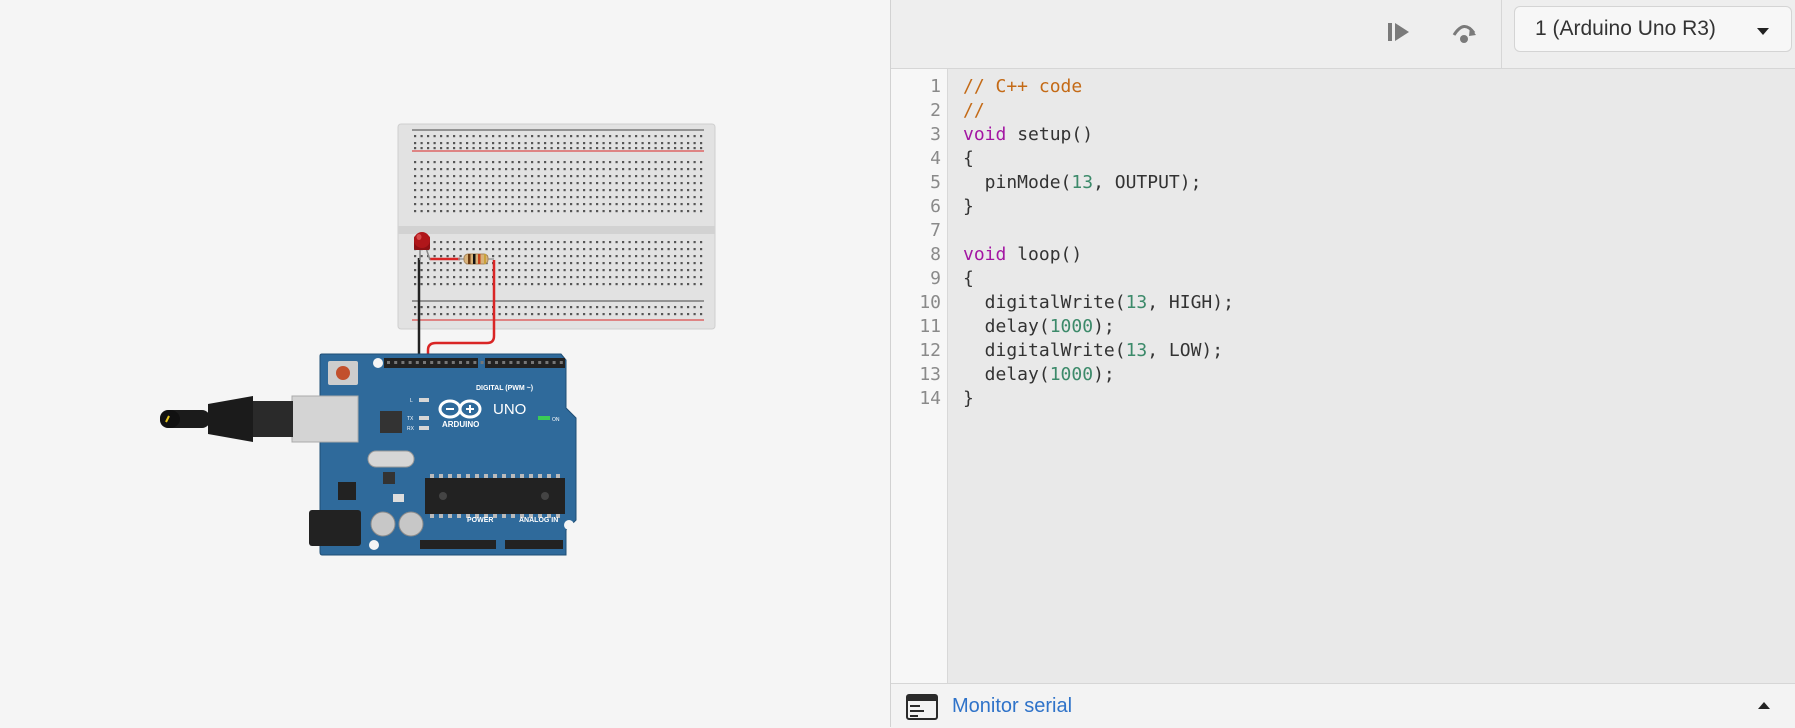  I want to click on code-line: digitalWrite(13, HIGH);, so click(1098, 303).